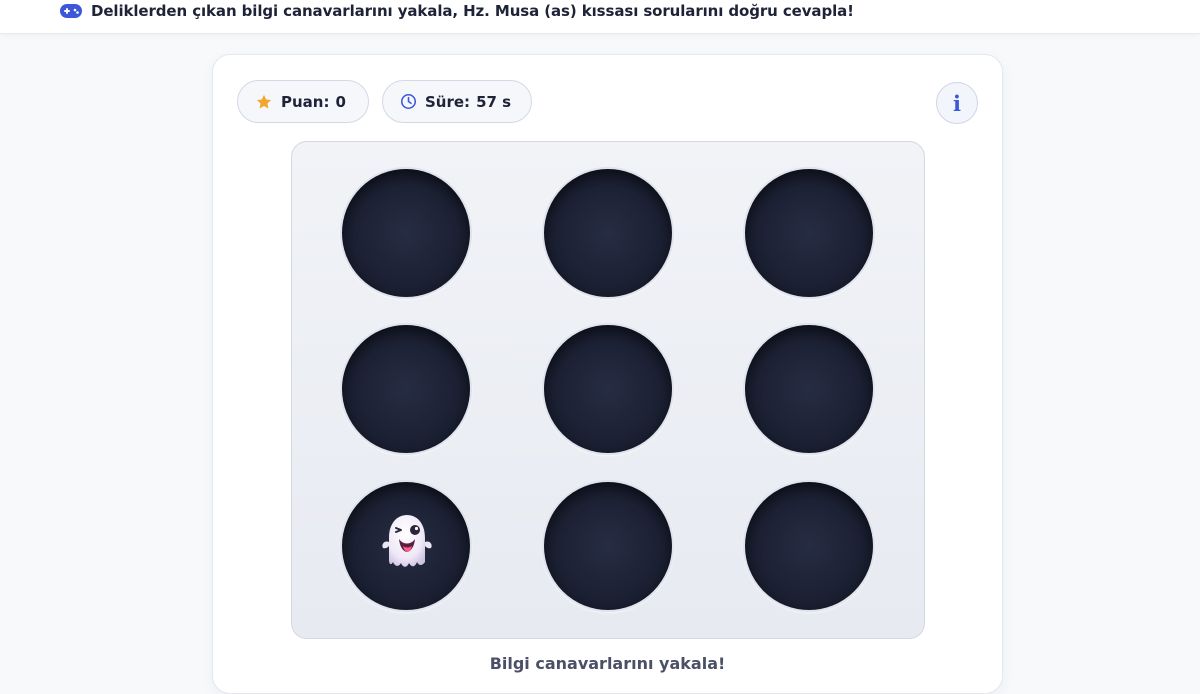  I want to click on info-button: i, so click(957, 103).